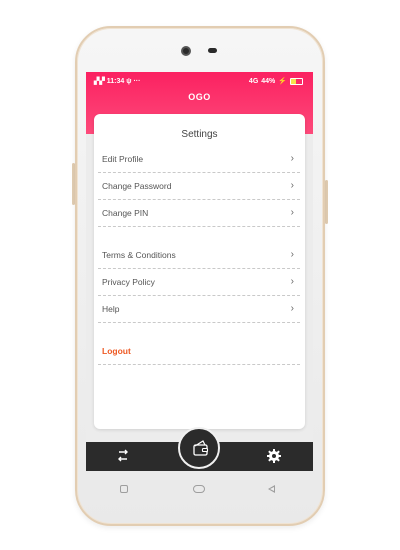 Image resolution: width=400 pixels, height=550 pixels. Describe the element at coordinates (199, 256) in the screenshot. I see `settings-item-terms: Terms & Conditions ›` at that location.